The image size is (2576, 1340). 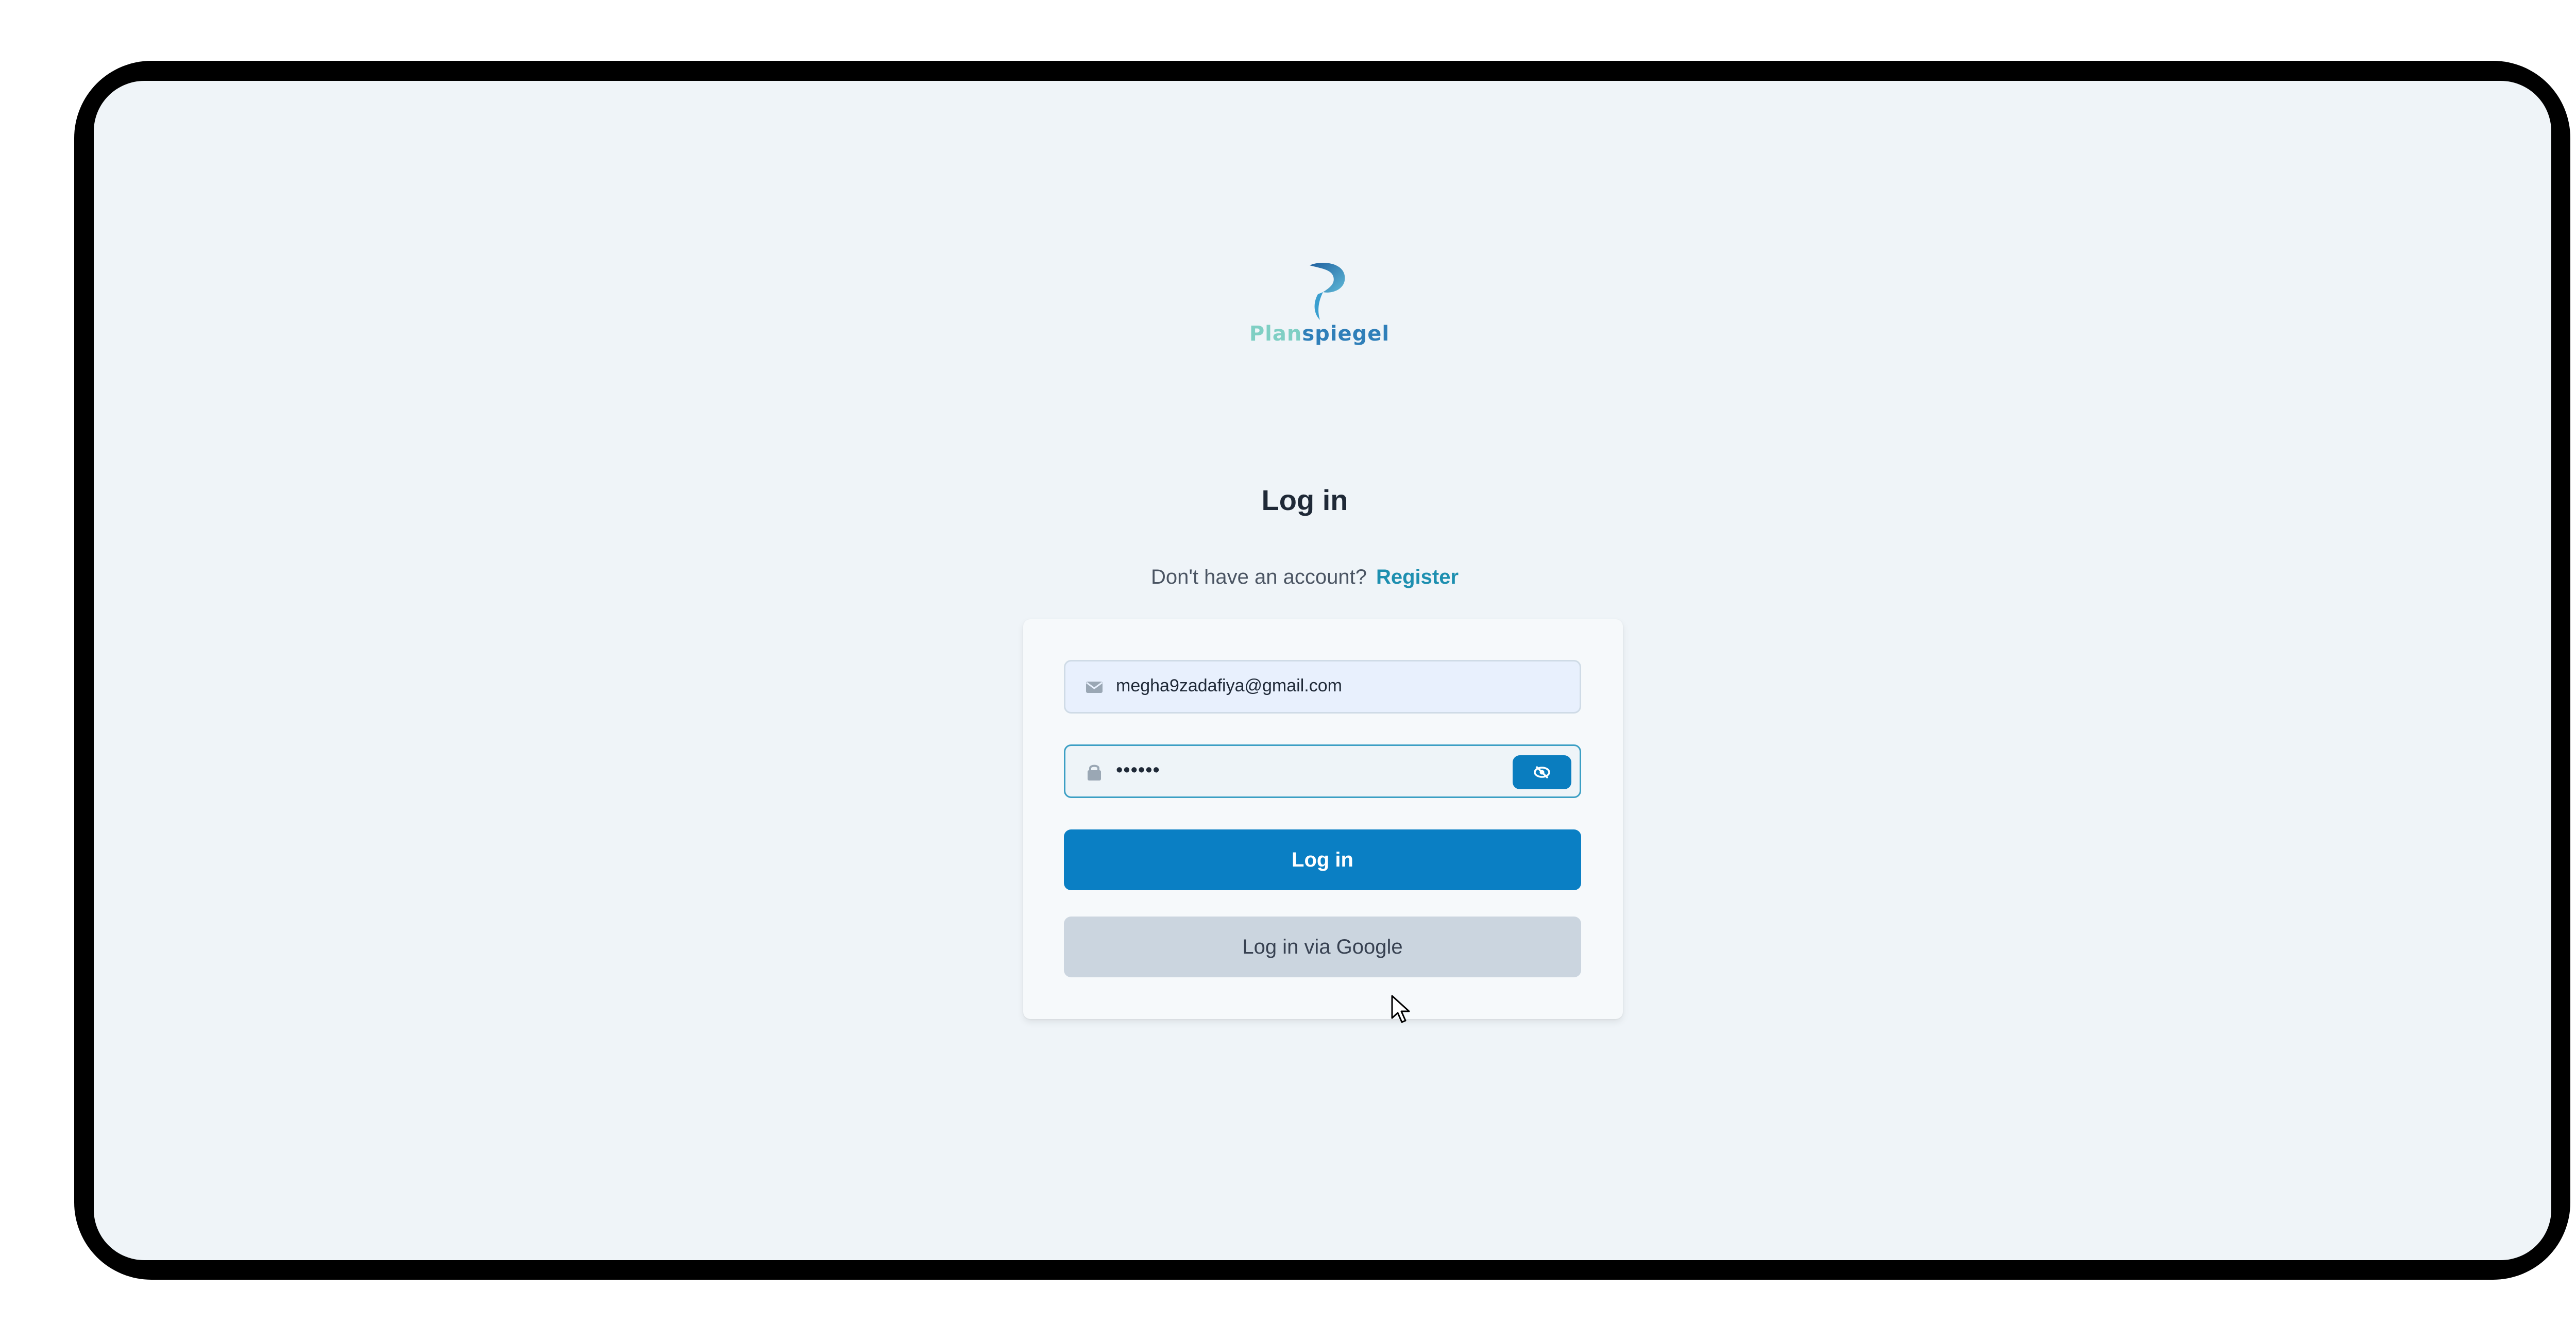 I want to click on mouse-cursor-icon, so click(x=1400, y=1009).